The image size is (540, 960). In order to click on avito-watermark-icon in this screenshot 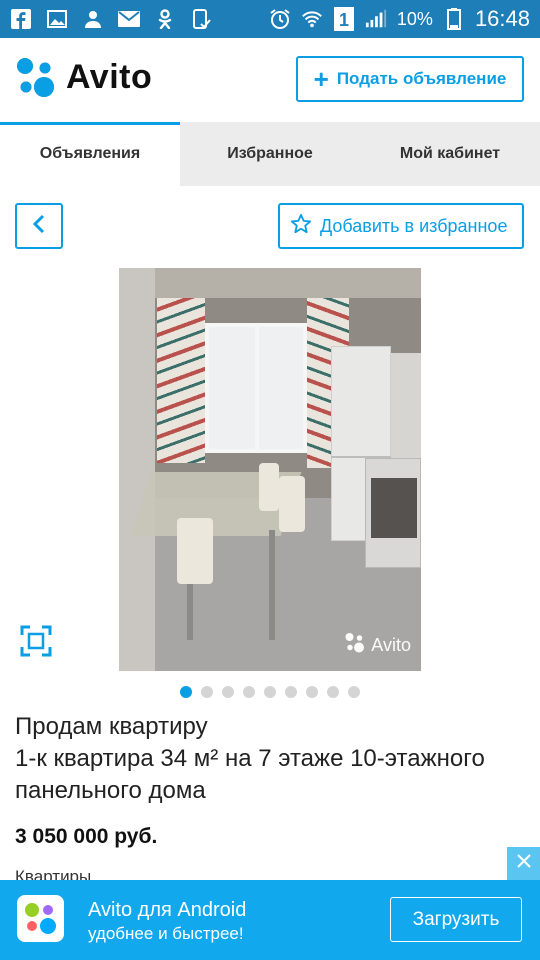, I will do `click(355, 645)`.